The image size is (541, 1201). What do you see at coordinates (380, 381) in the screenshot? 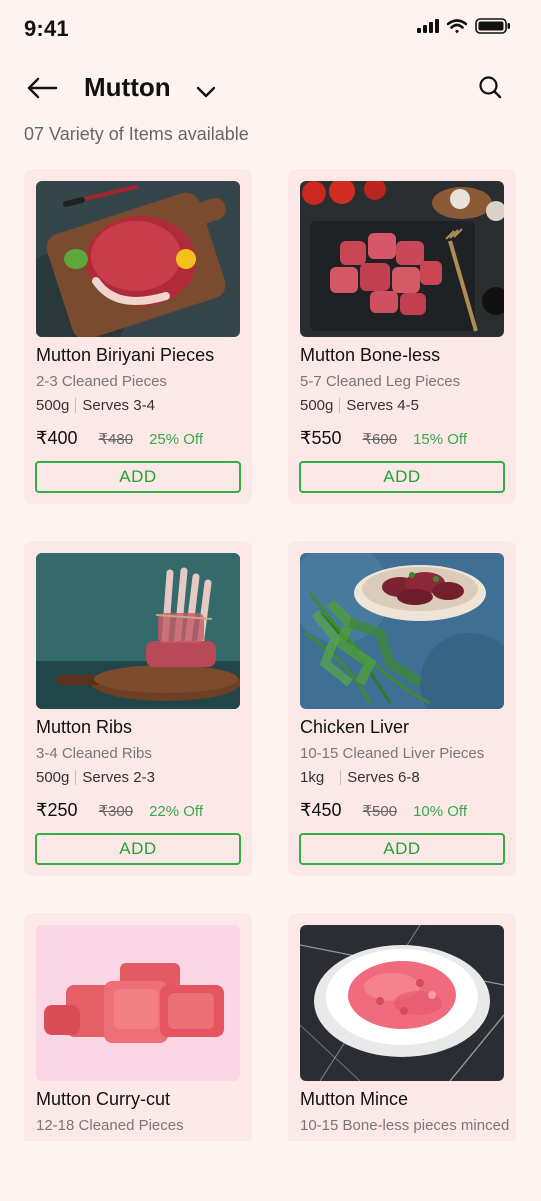
I see `product-description: 5-7 Cleaned Leg Pieces` at bounding box center [380, 381].